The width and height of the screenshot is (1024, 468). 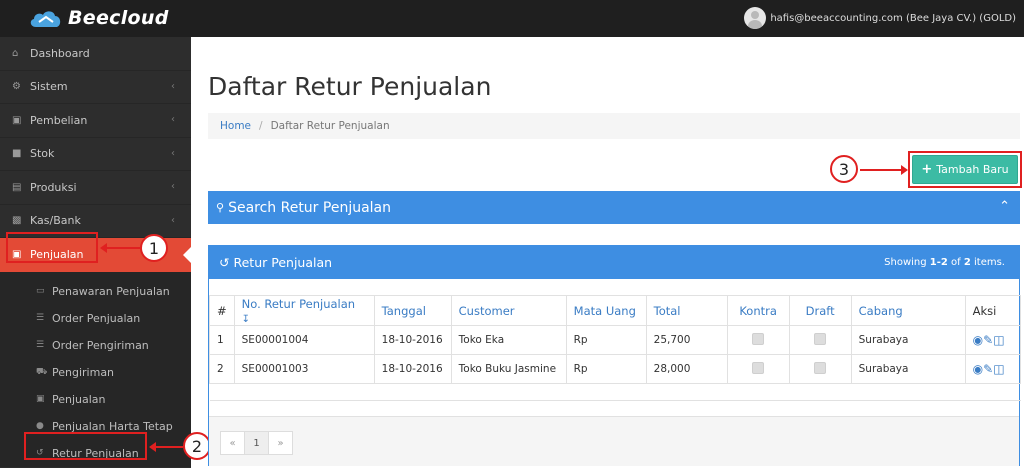 I want to click on pagination-page: 1, so click(x=256, y=443).